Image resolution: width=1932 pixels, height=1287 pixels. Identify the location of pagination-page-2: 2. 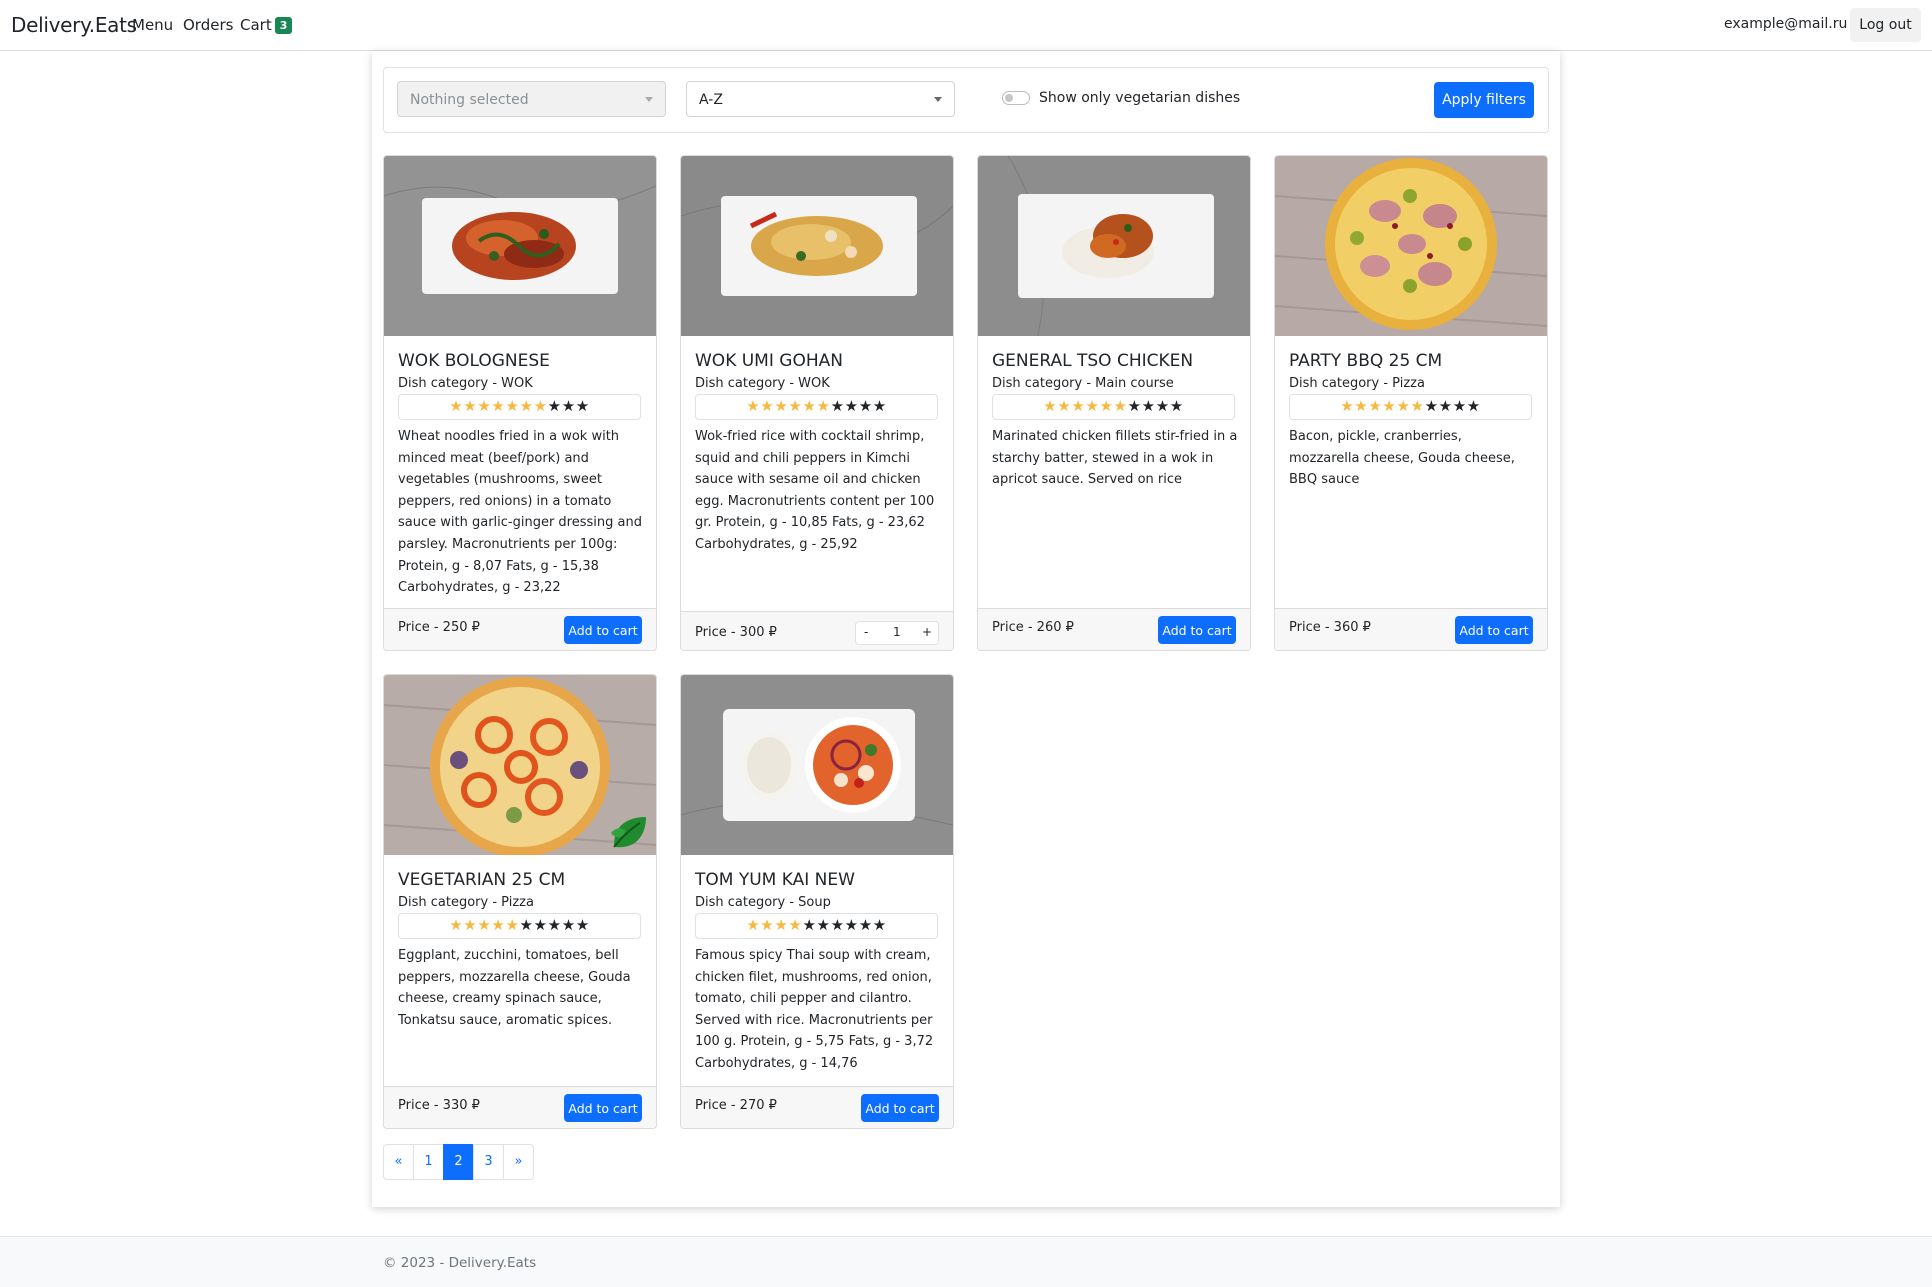
(458, 1162).